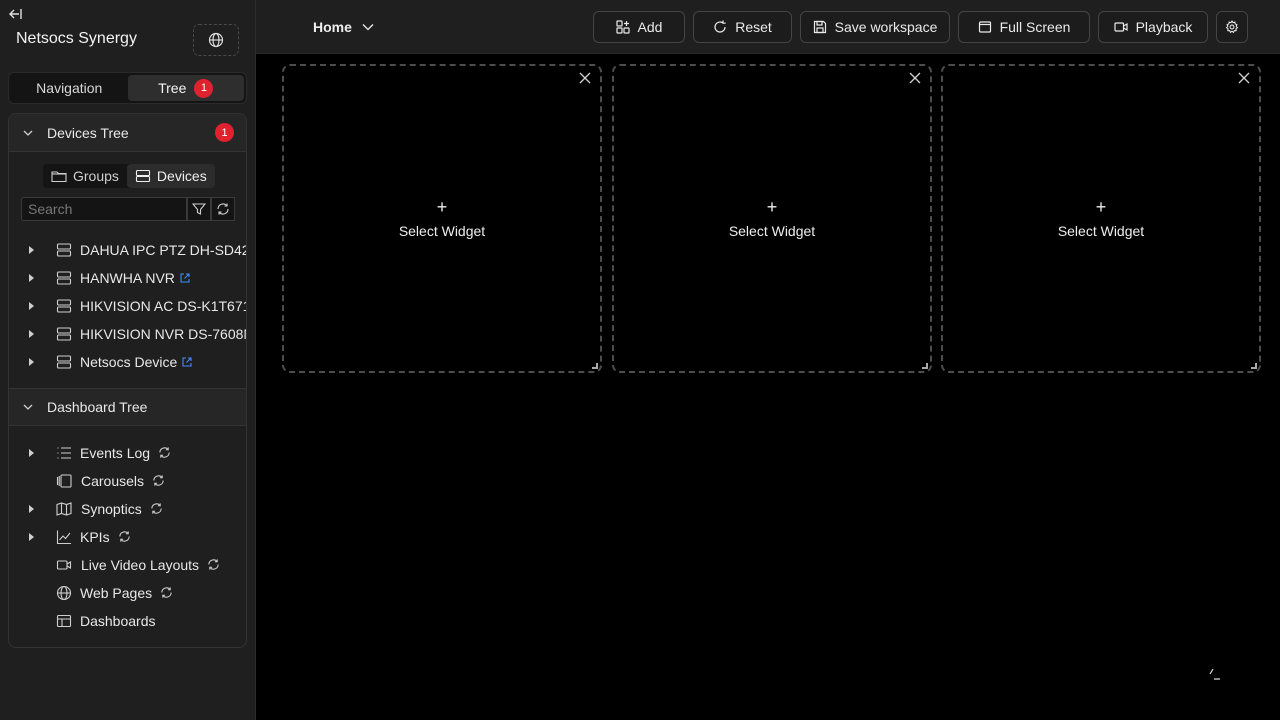 The height and width of the screenshot is (720, 1280). What do you see at coordinates (111, 509) in the screenshot?
I see `dashboard-label: Synoptics` at bounding box center [111, 509].